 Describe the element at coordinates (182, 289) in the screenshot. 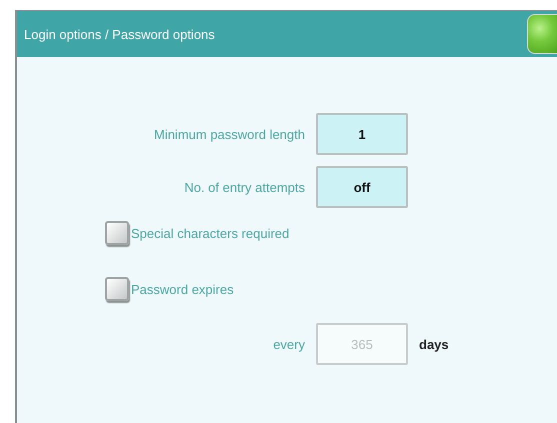

I see `checkbox-label: Password expires` at that location.